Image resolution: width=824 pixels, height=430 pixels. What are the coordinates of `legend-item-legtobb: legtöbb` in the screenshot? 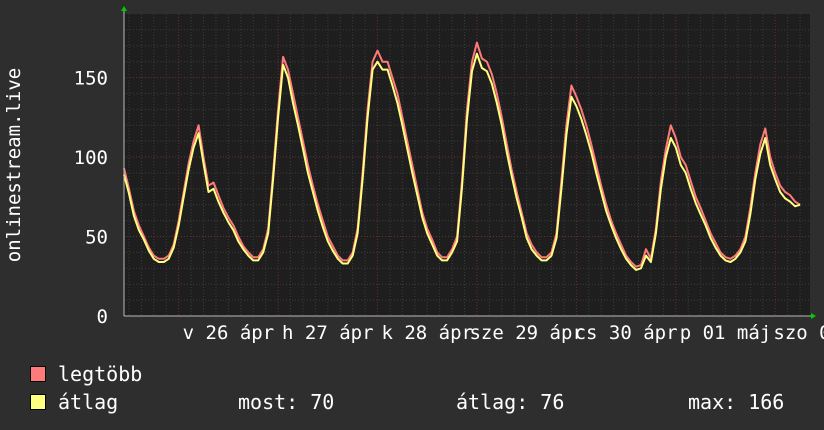 It's located at (86, 374).